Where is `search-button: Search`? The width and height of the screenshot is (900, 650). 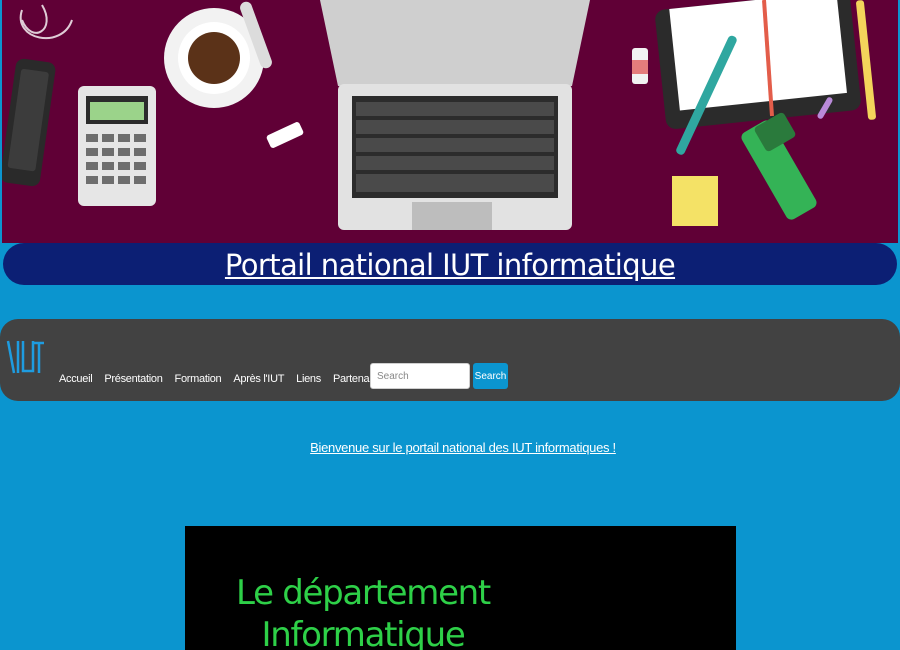 search-button: Search is located at coordinates (490, 376).